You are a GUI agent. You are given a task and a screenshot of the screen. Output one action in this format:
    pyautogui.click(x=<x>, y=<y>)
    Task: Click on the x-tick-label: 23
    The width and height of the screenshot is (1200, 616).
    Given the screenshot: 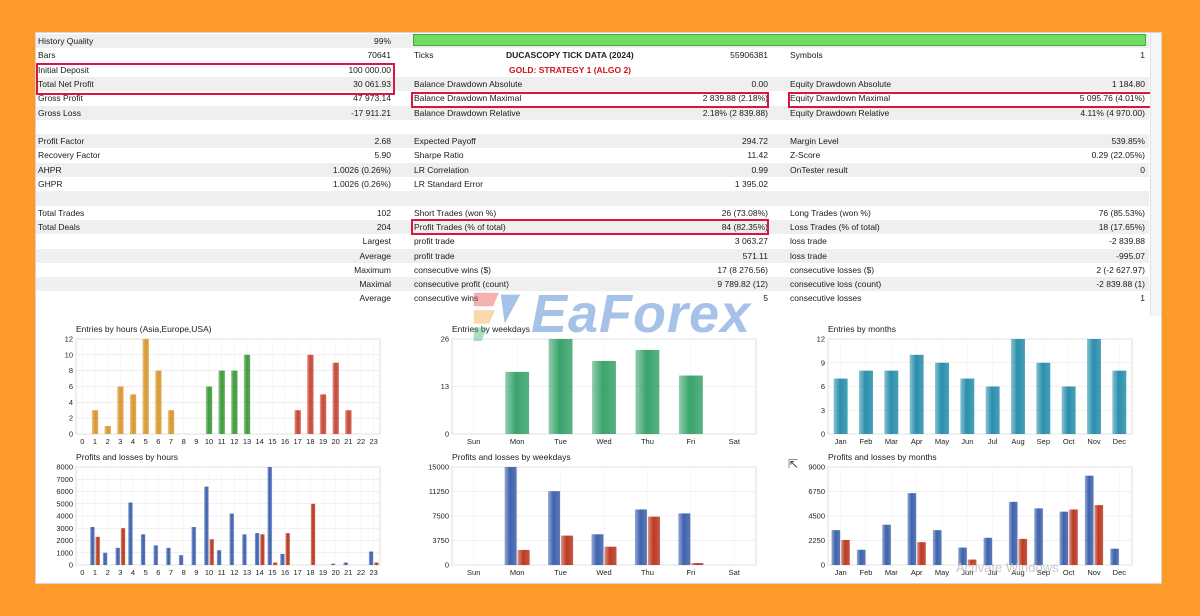 What is the action you would take?
    pyautogui.click(x=373, y=572)
    